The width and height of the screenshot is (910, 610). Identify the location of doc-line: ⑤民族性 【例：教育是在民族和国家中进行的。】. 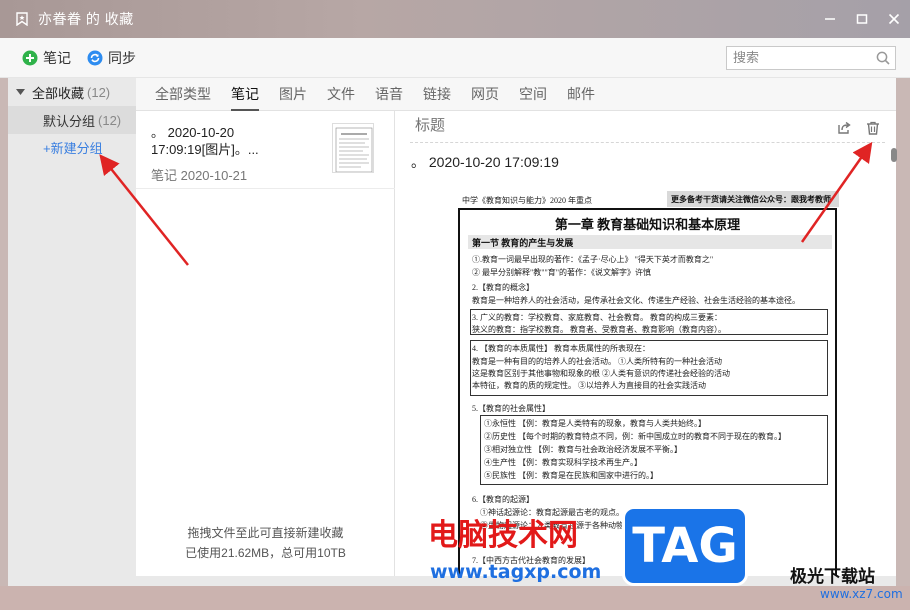
(571, 475).